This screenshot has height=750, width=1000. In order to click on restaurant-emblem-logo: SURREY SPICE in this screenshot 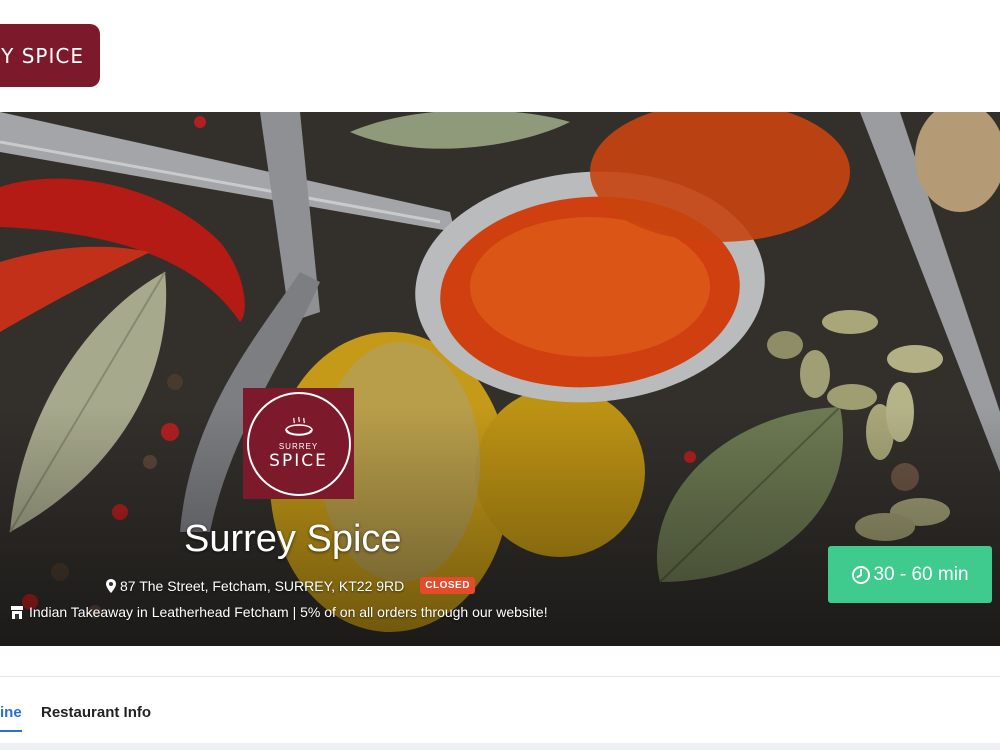, I will do `click(298, 443)`.